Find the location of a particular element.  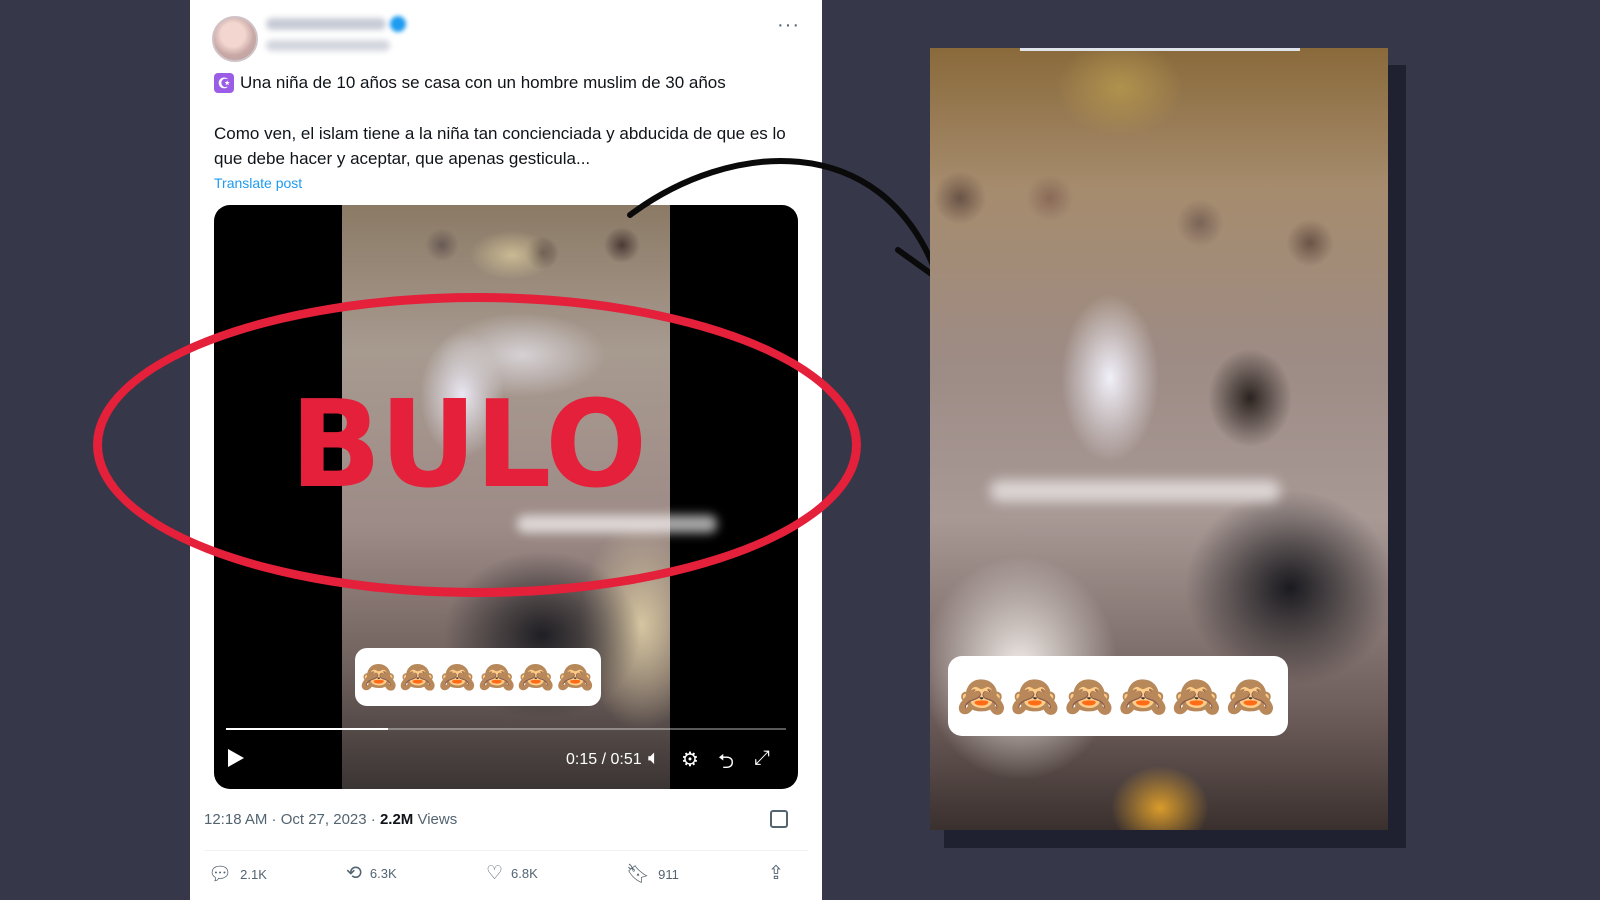

crescent-icon: ☪ is located at coordinates (224, 83).